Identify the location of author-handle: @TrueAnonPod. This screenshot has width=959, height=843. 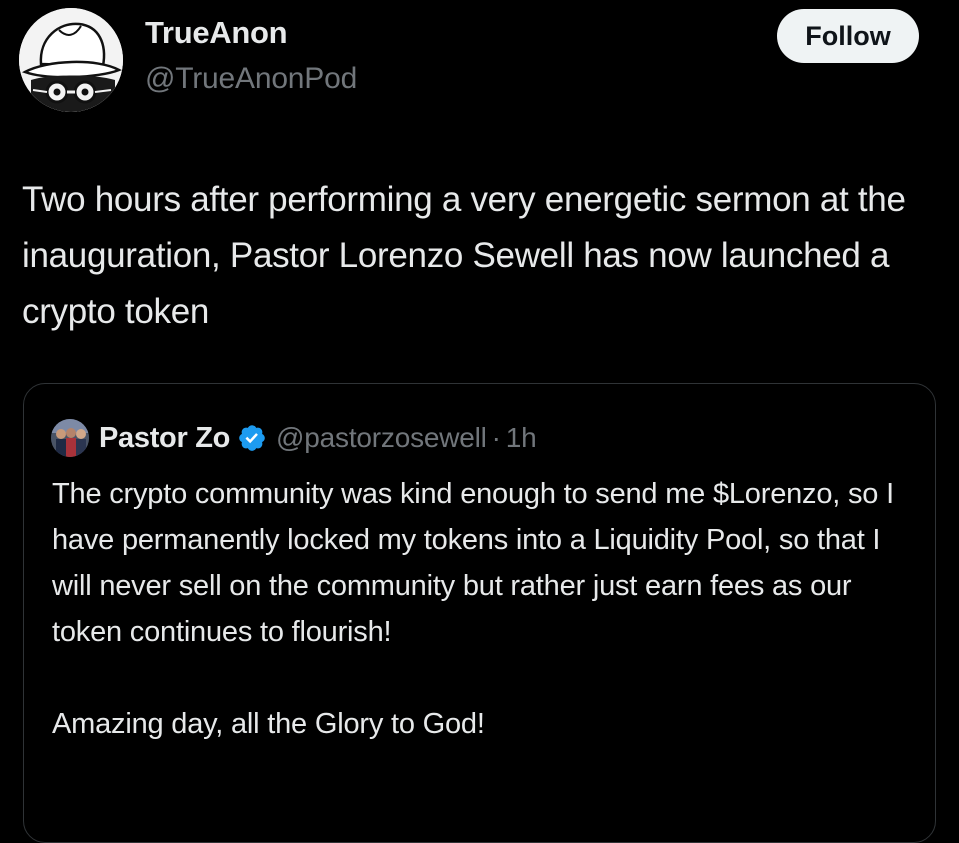
(251, 79).